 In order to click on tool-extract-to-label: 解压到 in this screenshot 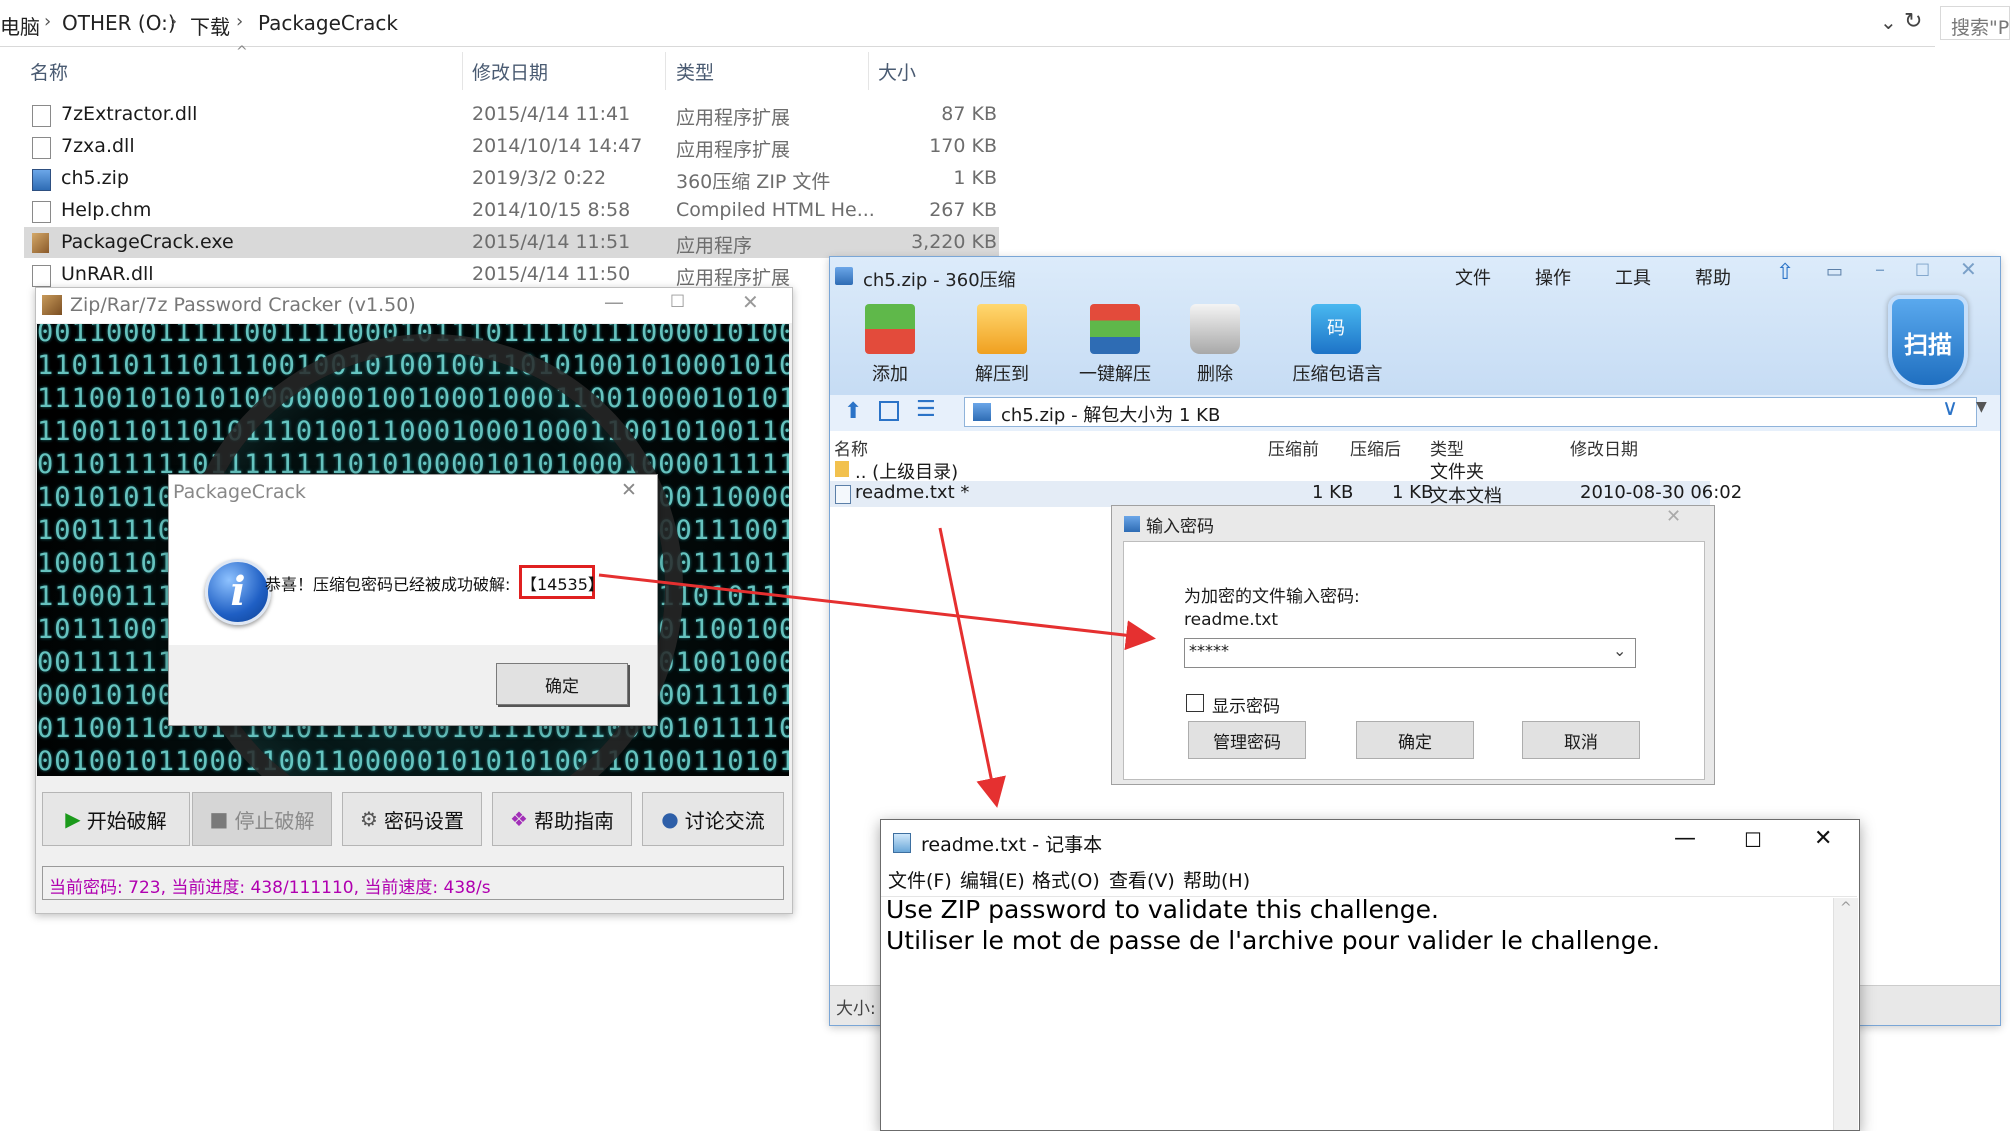, I will do `click(1002, 373)`.